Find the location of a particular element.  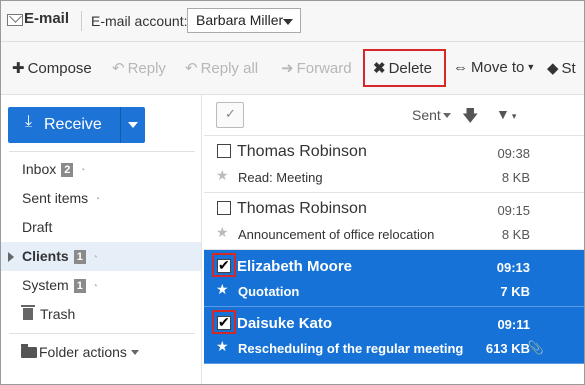

folder-label: Clients is located at coordinates (45, 256).